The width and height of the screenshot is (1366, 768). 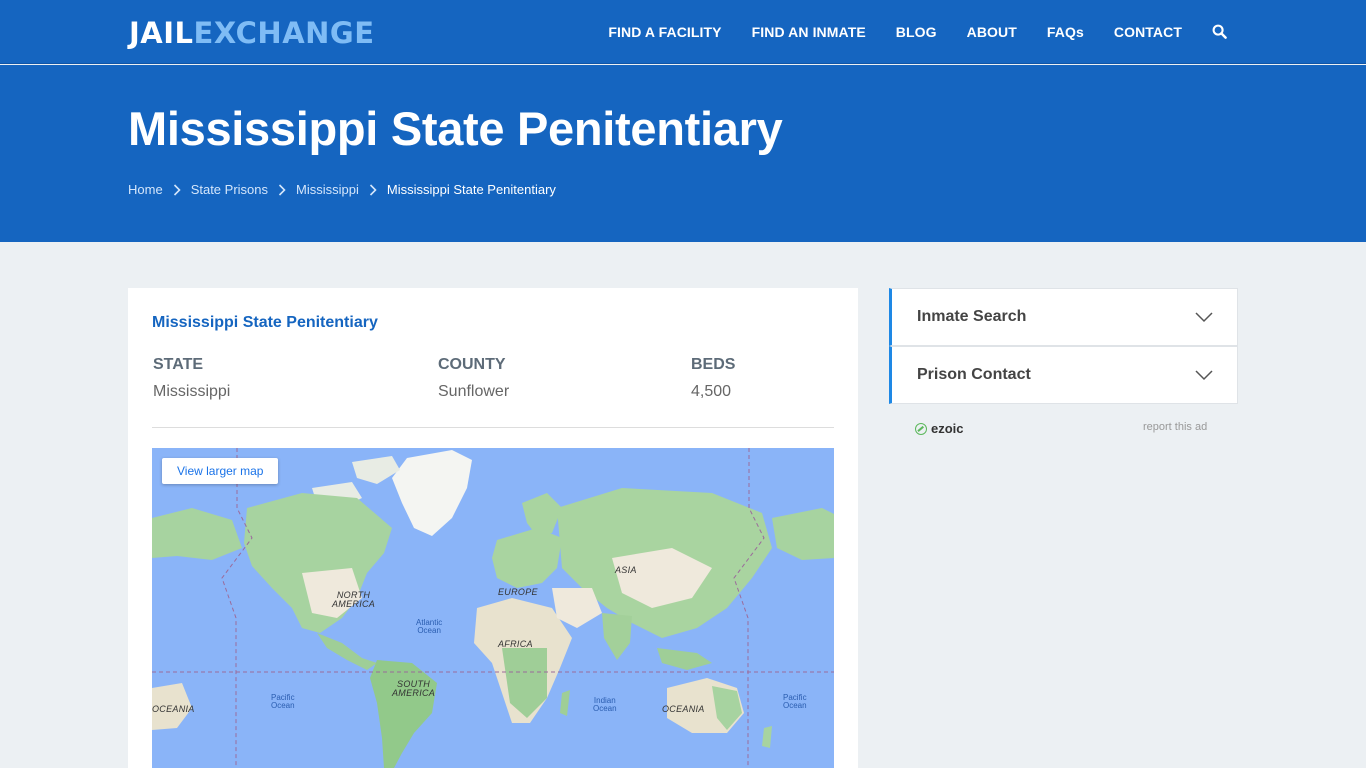 What do you see at coordinates (191, 378) in the screenshot?
I see `fact-state: STATE Mississippi` at bounding box center [191, 378].